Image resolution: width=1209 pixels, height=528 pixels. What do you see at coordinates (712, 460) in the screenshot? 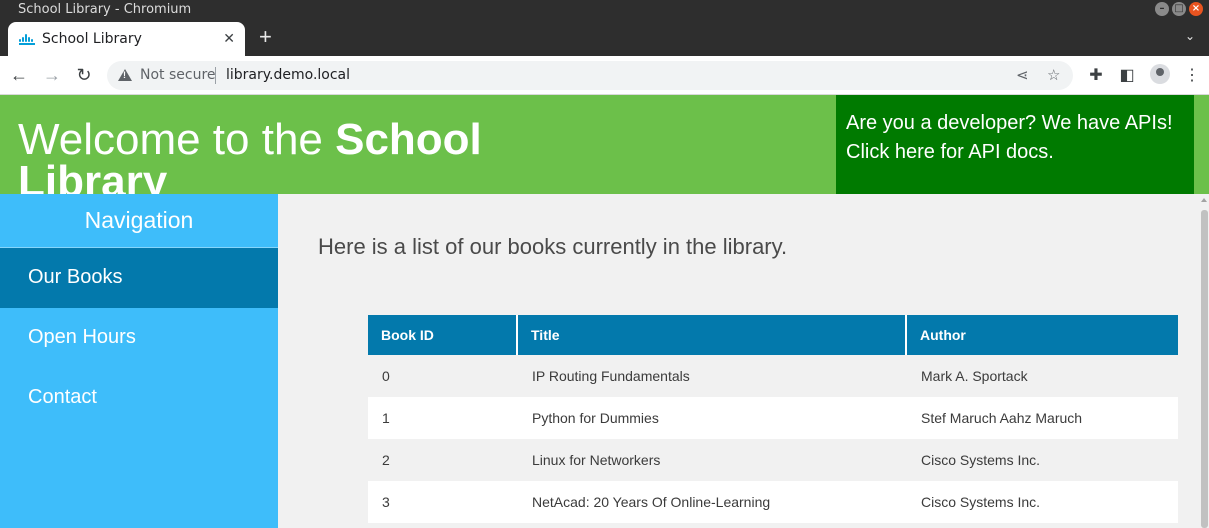
I see `cell-title: Linux for Networkers` at bounding box center [712, 460].